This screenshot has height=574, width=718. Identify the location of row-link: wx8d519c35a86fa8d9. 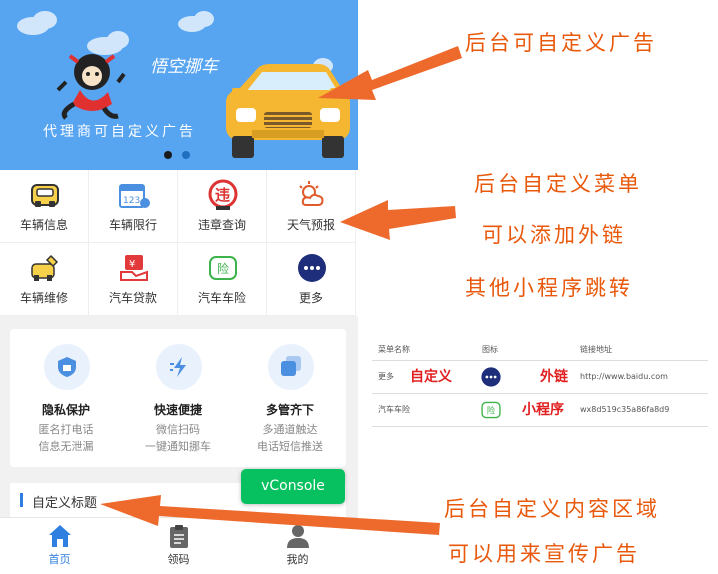
(625, 409).